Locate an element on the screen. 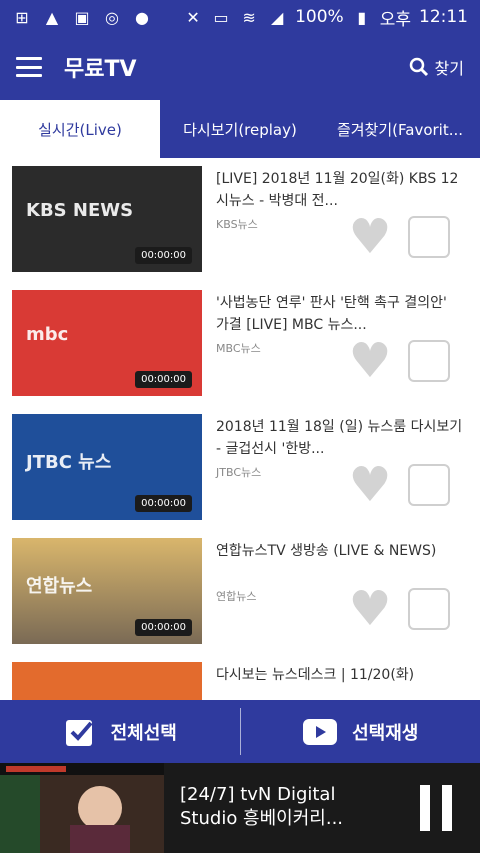 The image size is (480, 853). video-thumbnail is located at coordinates (107, 681).